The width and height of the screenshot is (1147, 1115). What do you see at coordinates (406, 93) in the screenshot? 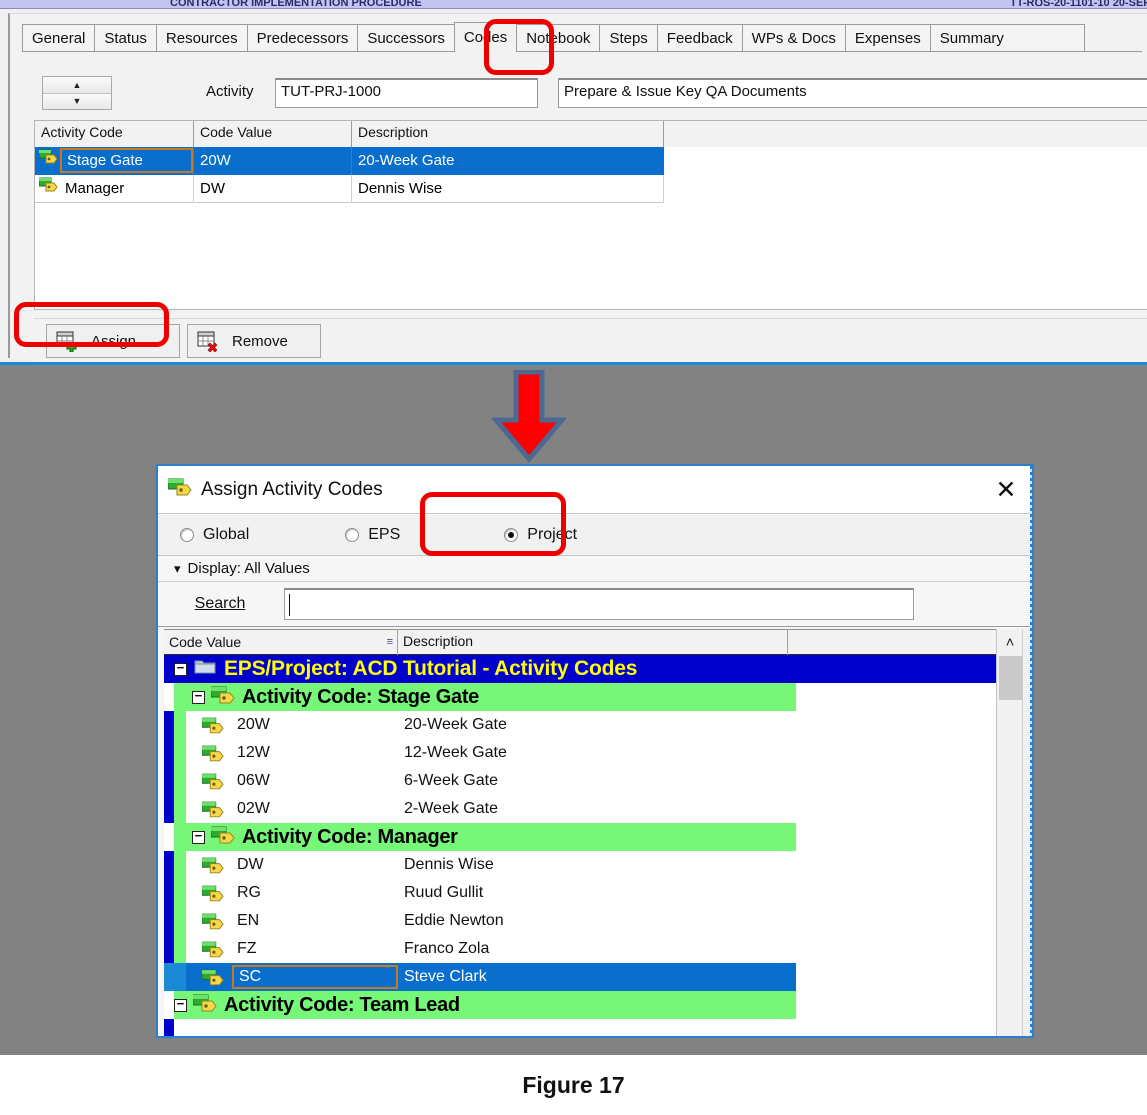
I see `activity-id-field: TUT-PRJ-1000` at bounding box center [406, 93].